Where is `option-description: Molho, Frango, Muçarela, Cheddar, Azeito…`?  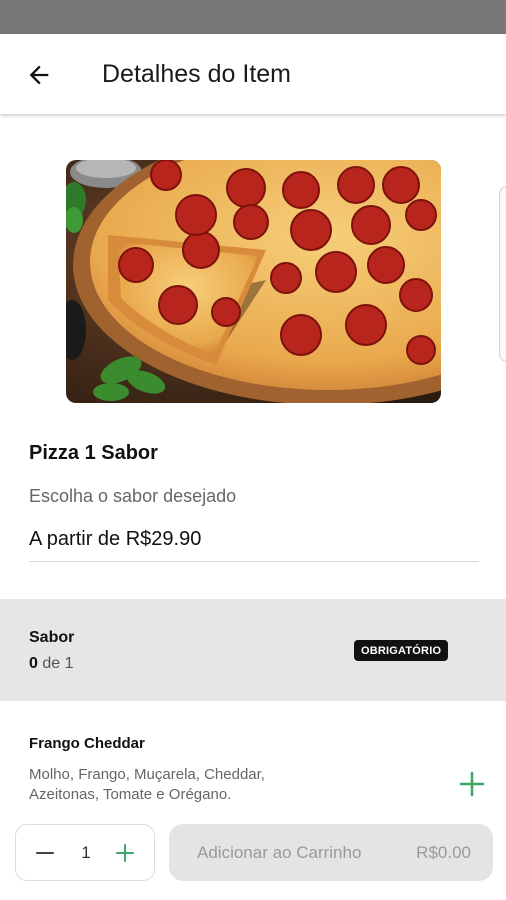
option-description: Molho, Frango, Muçarela, Cheddar, Azeito… is located at coordinates (147, 784).